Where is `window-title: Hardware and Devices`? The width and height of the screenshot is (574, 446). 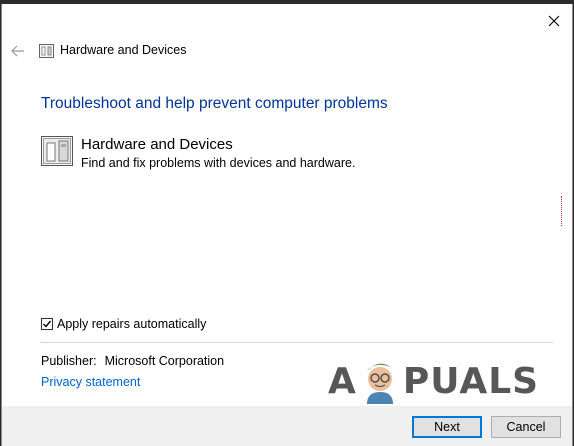 window-title: Hardware and Devices is located at coordinates (123, 50).